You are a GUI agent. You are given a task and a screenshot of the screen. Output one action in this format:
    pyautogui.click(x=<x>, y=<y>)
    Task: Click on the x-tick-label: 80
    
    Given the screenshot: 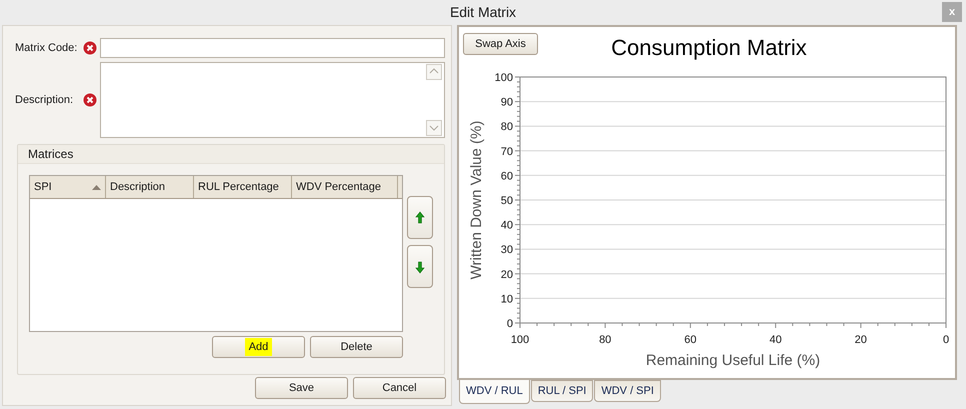 What is the action you would take?
    pyautogui.click(x=605, y=340)
    